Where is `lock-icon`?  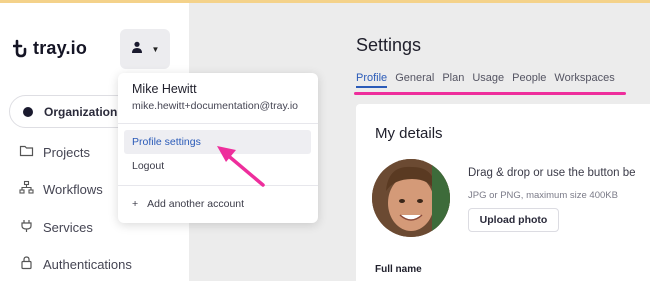 lock-icon is located at coordinates (26, 264).